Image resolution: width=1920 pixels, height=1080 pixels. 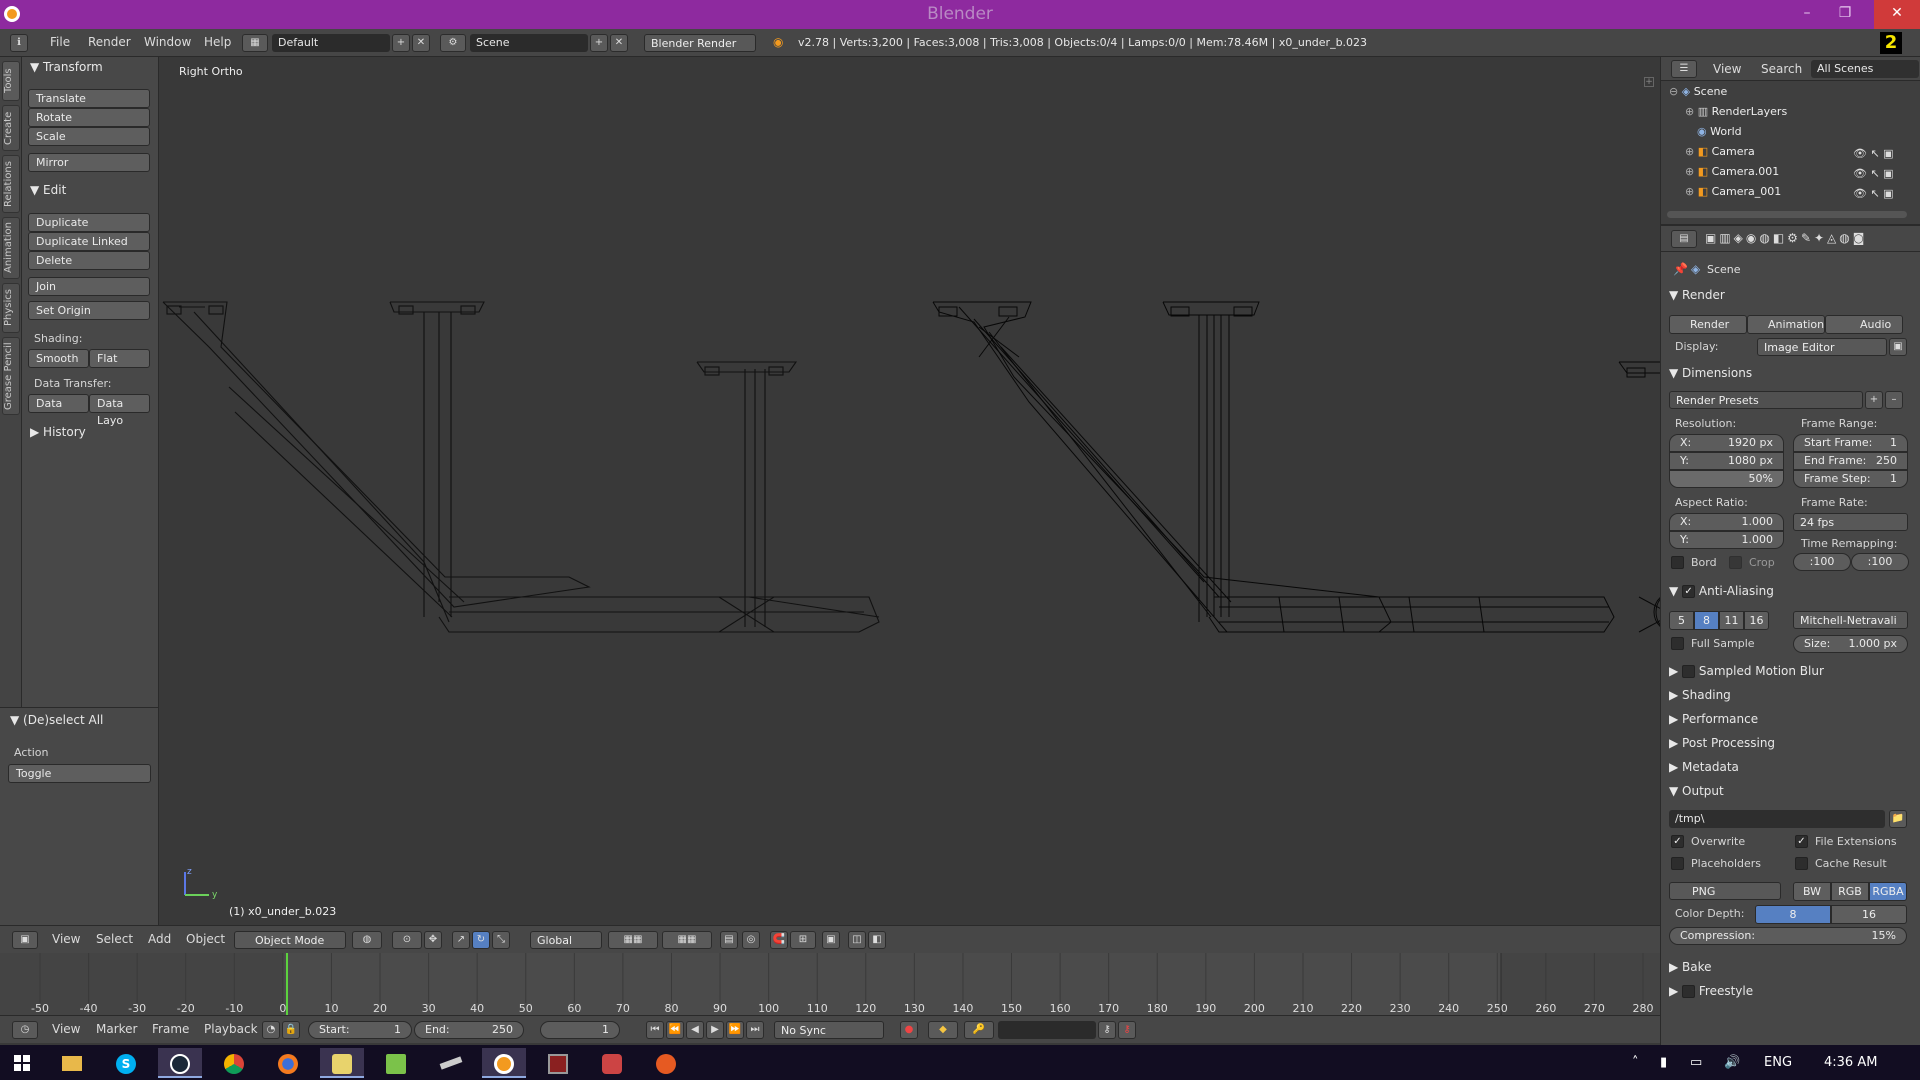 I want to click on display-options-icon: ▣, so click(x=1898, y=347).